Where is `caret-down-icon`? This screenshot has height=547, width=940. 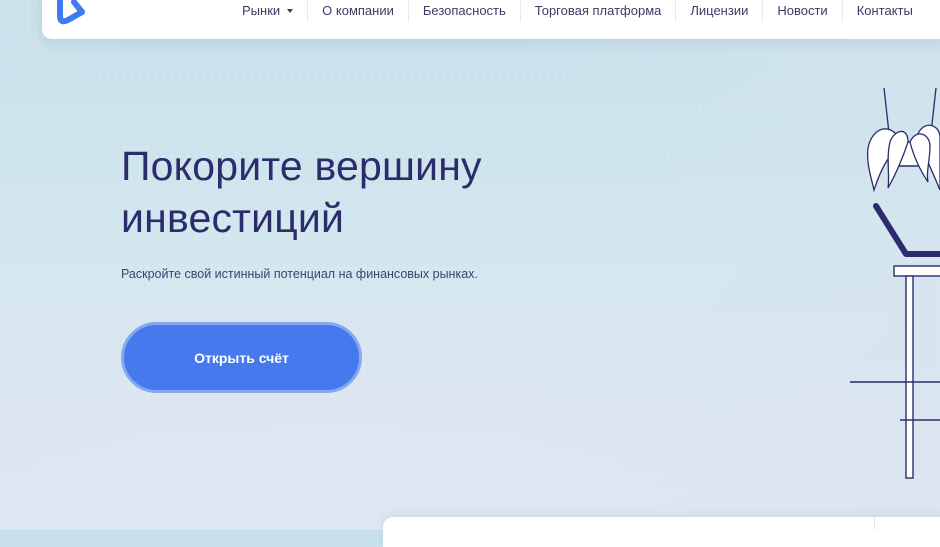 caret-down-icon is located at coordinates (290, 11).